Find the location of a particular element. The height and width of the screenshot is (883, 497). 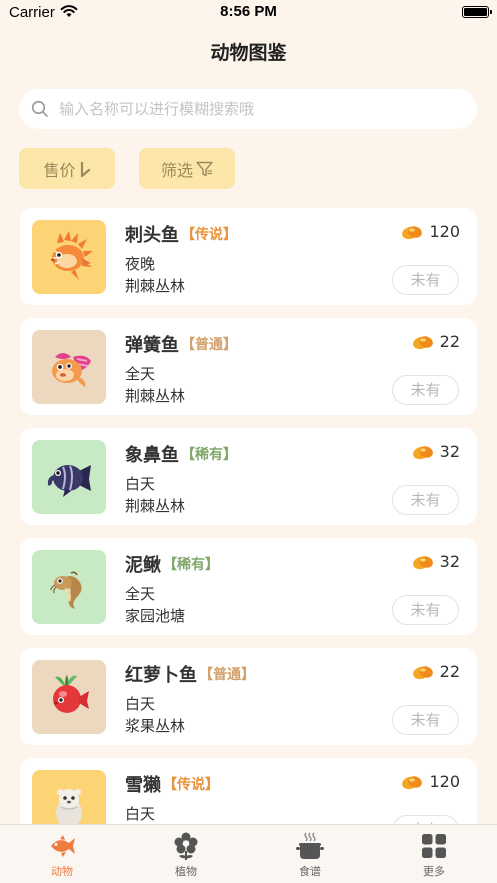

filter-funnel-icon is located at coordinates (204, 168).